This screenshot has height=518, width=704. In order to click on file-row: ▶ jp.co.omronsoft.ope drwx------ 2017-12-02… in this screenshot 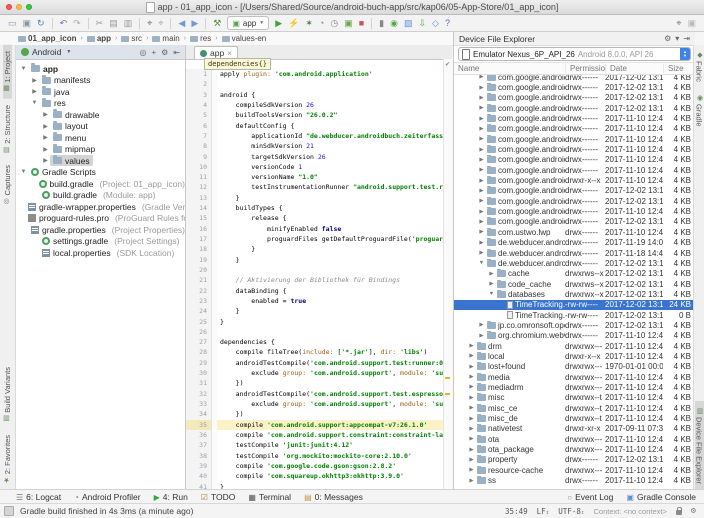, I will do `click(574, 325)`.